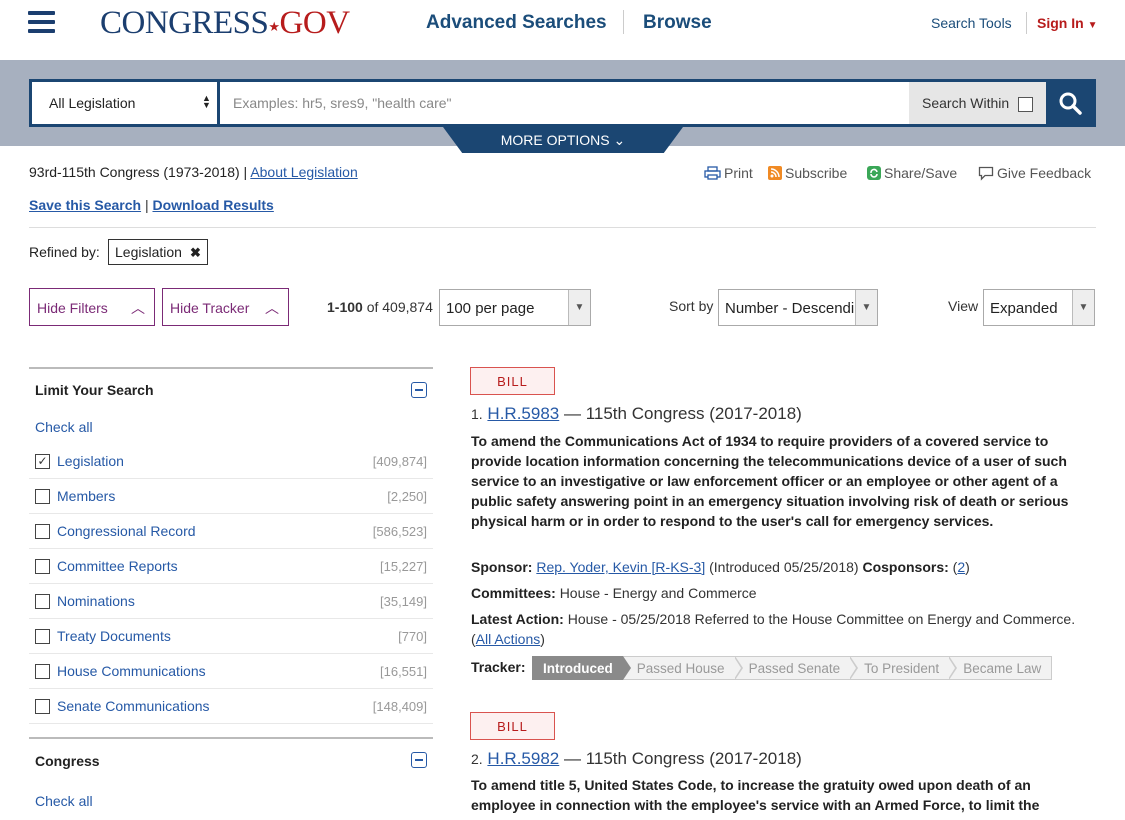 The width and height of the screenshot is (1125, 820). I want to click on sign-in-menu: Sign In ▼, so click(1067, 23).